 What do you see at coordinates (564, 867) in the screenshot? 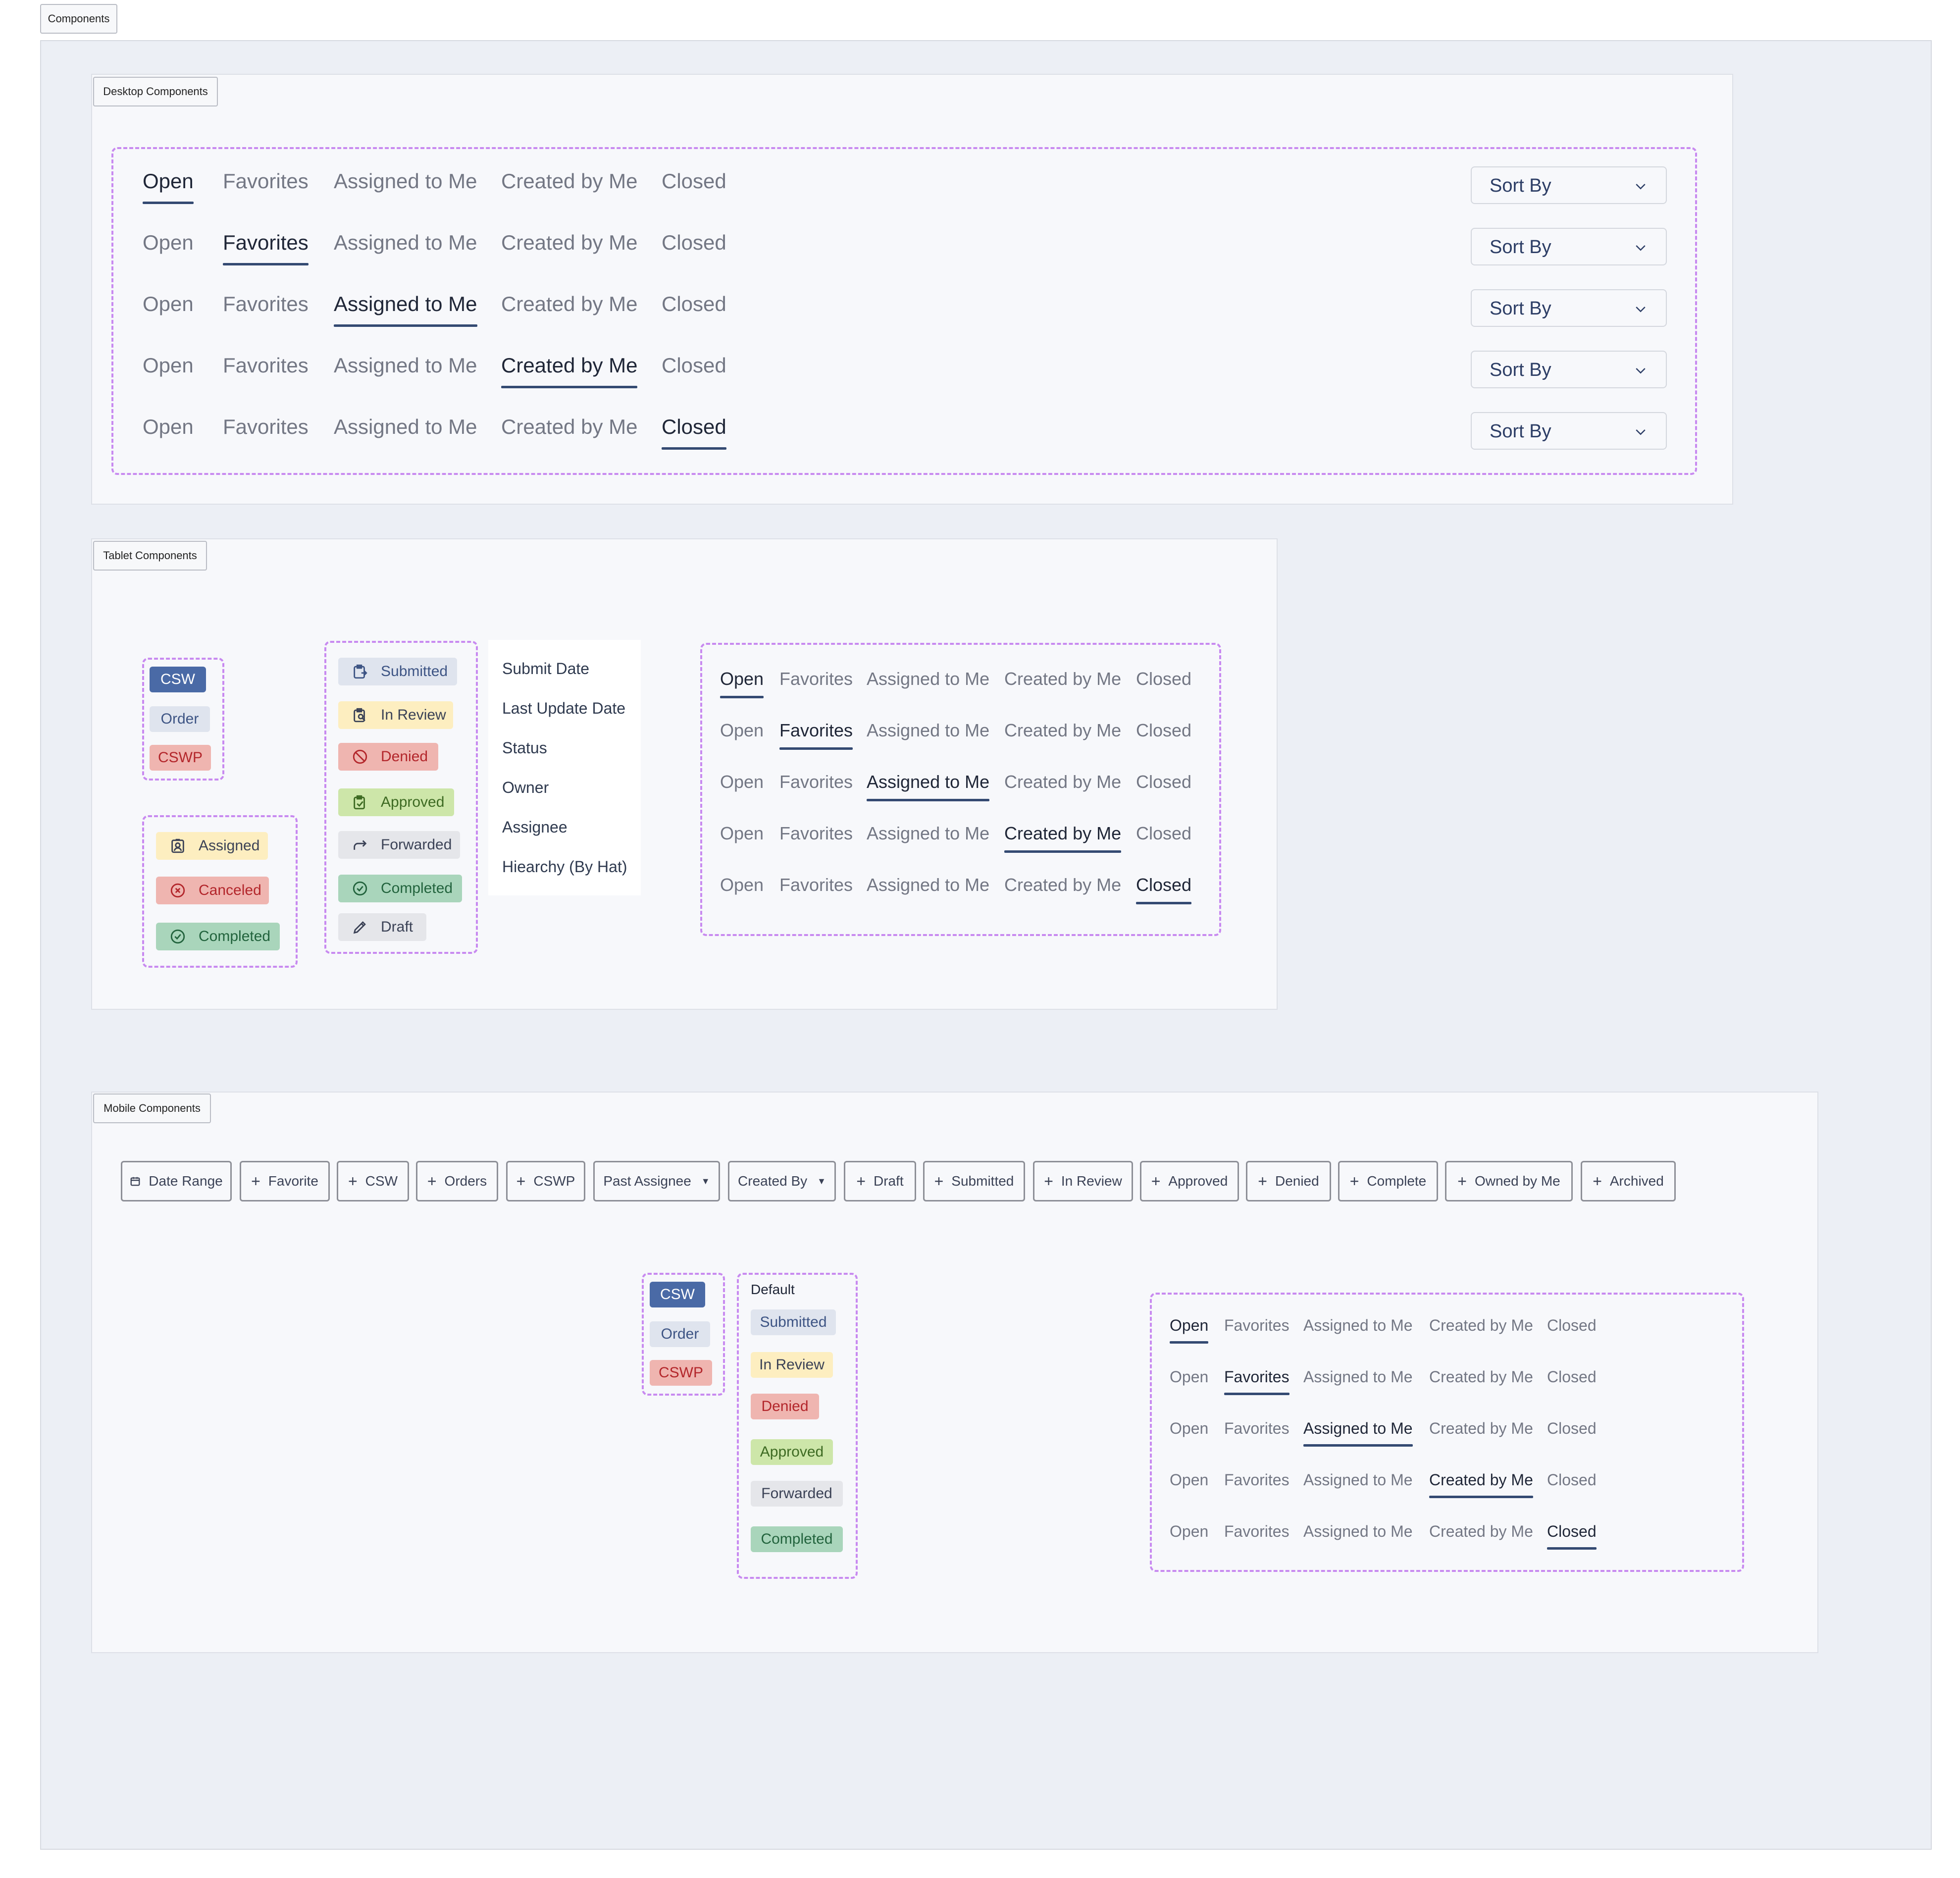
I see `sort-option: Hiearchy (By Hat)` at bounding box center [564, 867].